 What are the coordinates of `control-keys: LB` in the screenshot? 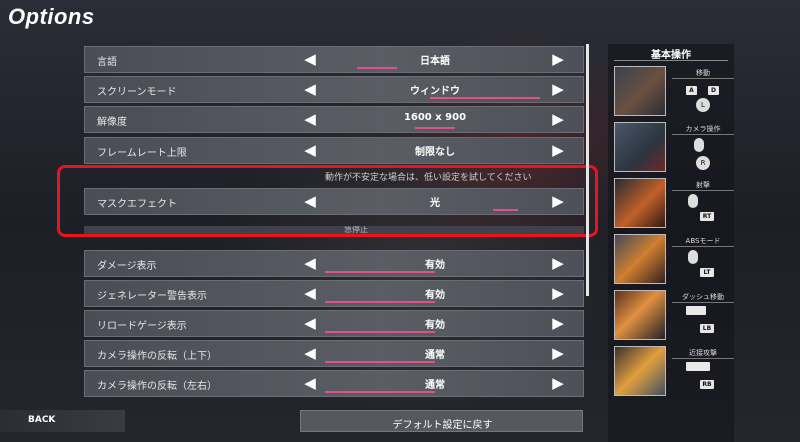 It's located at (703, 322).